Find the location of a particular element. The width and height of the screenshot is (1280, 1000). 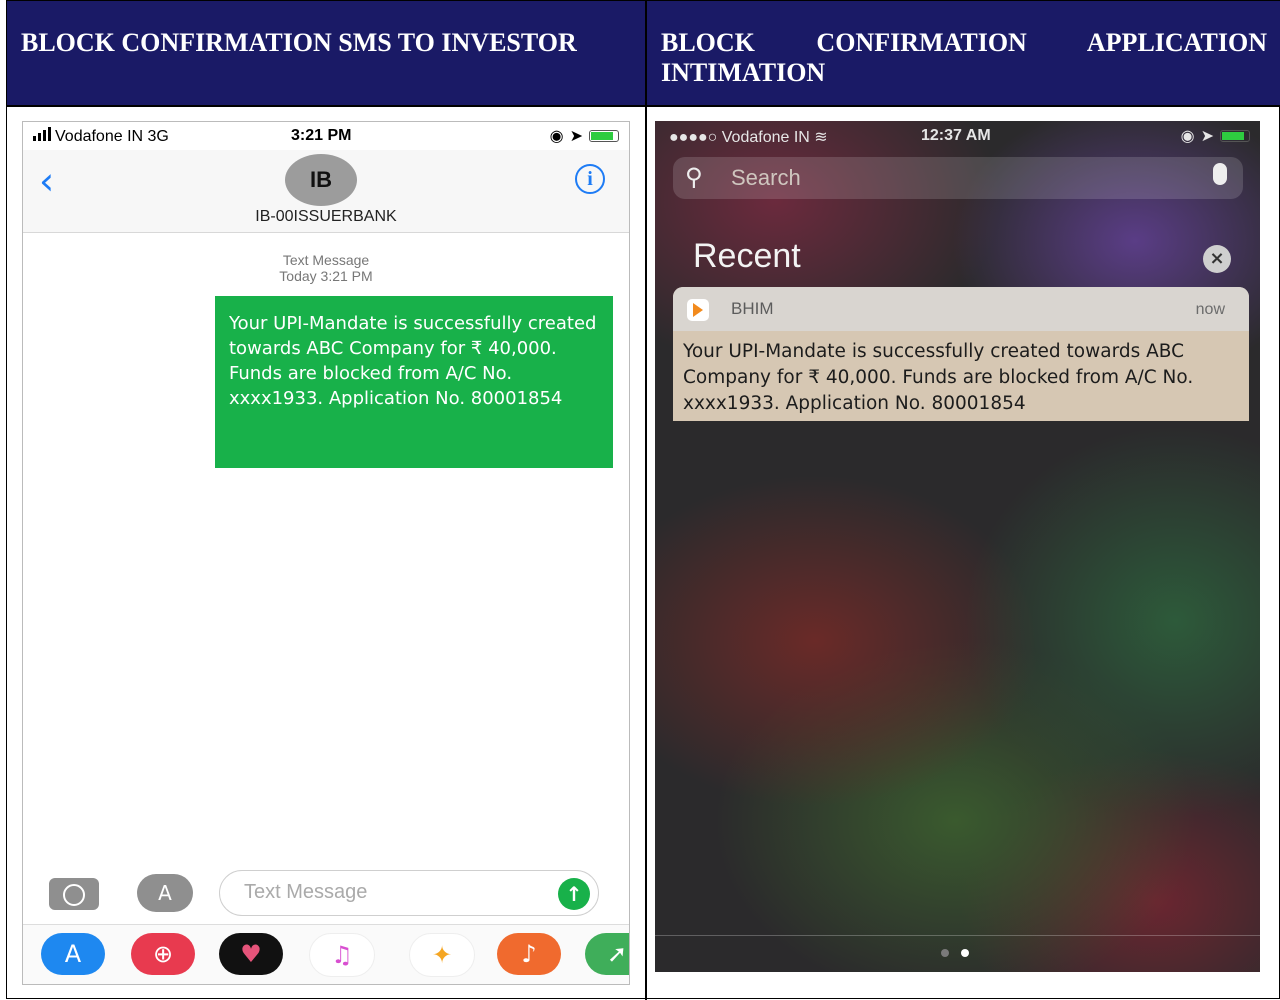

column-divider is located at coordinates (646, 500).